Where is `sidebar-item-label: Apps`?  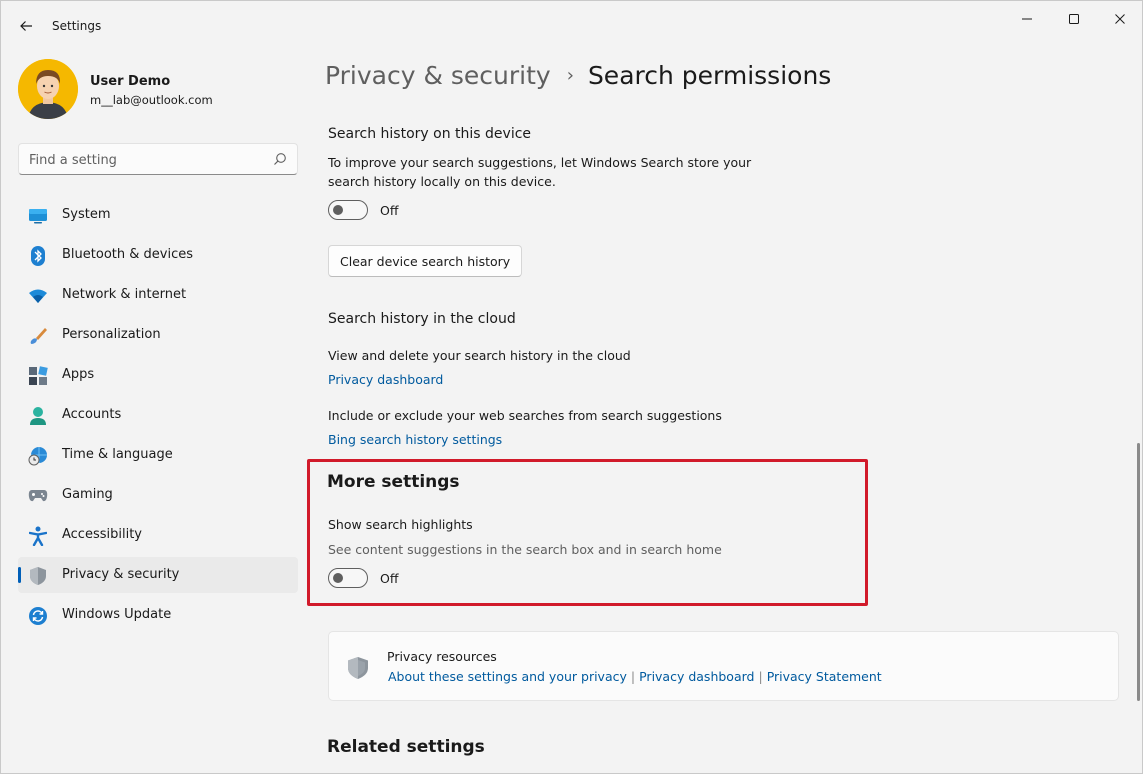 sidebar-item-label: Apps is located at coordinates (78, 374).